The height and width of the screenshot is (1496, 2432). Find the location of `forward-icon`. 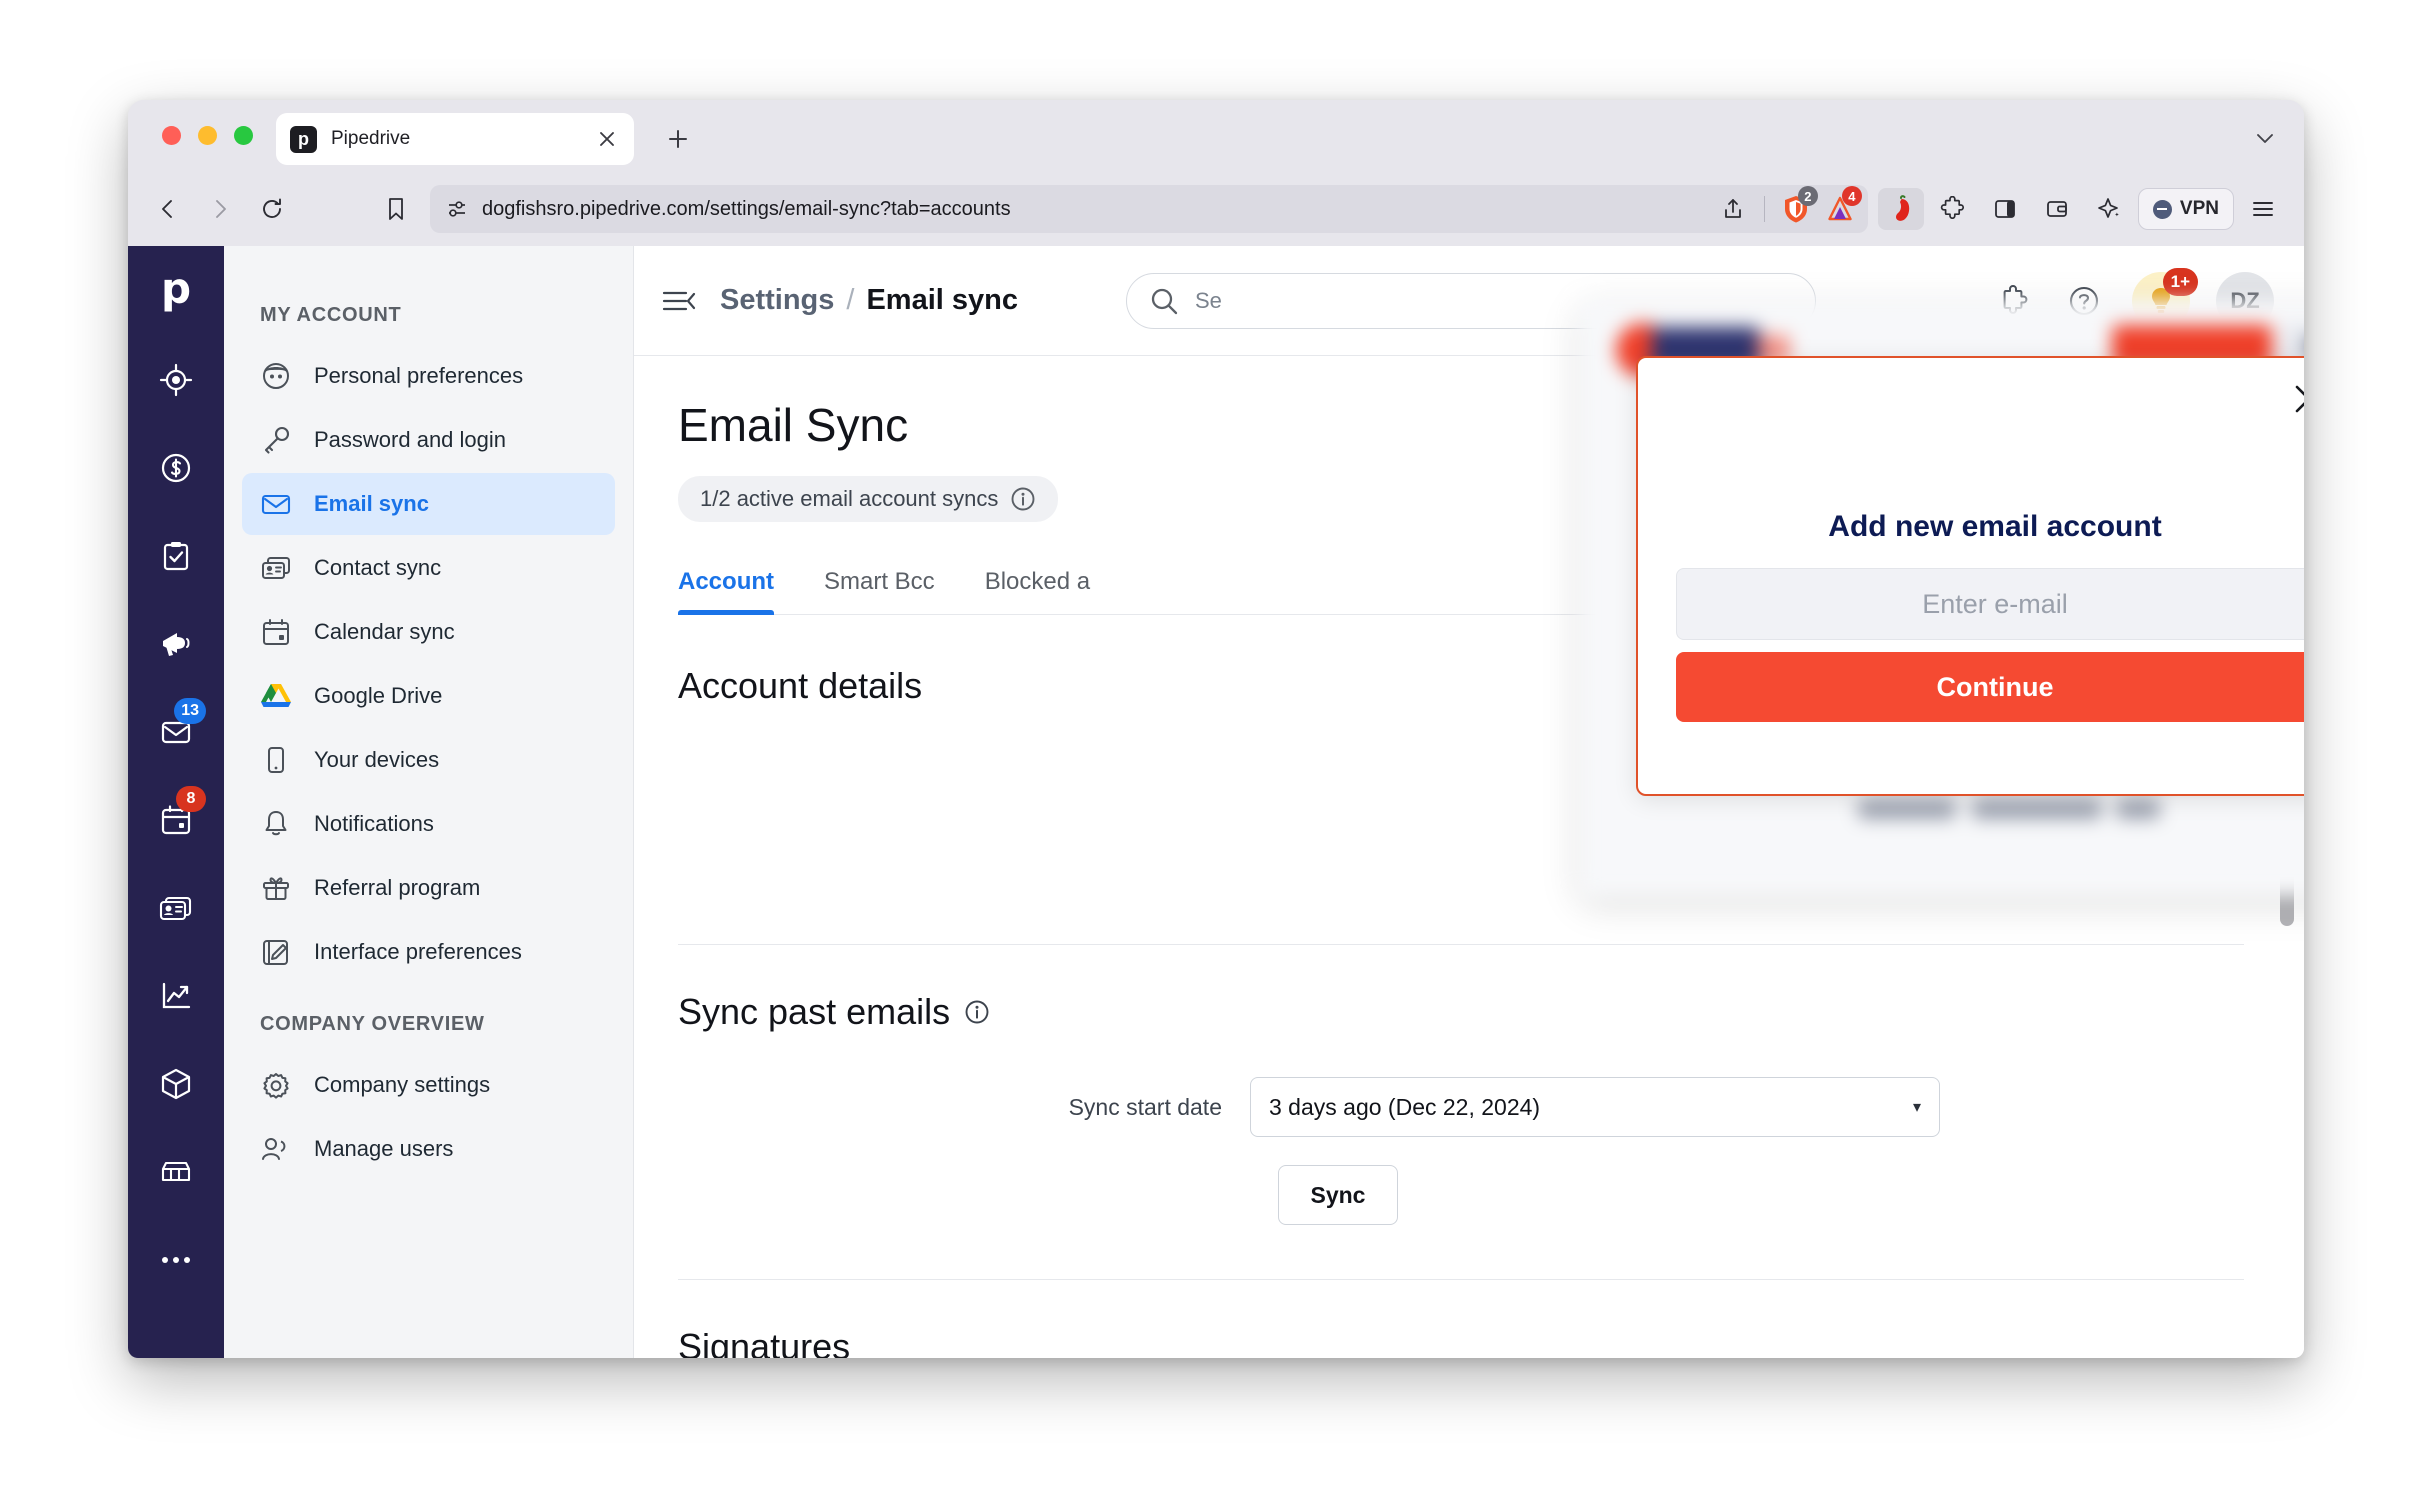

forward-icon is located at coordinates (220, 209).